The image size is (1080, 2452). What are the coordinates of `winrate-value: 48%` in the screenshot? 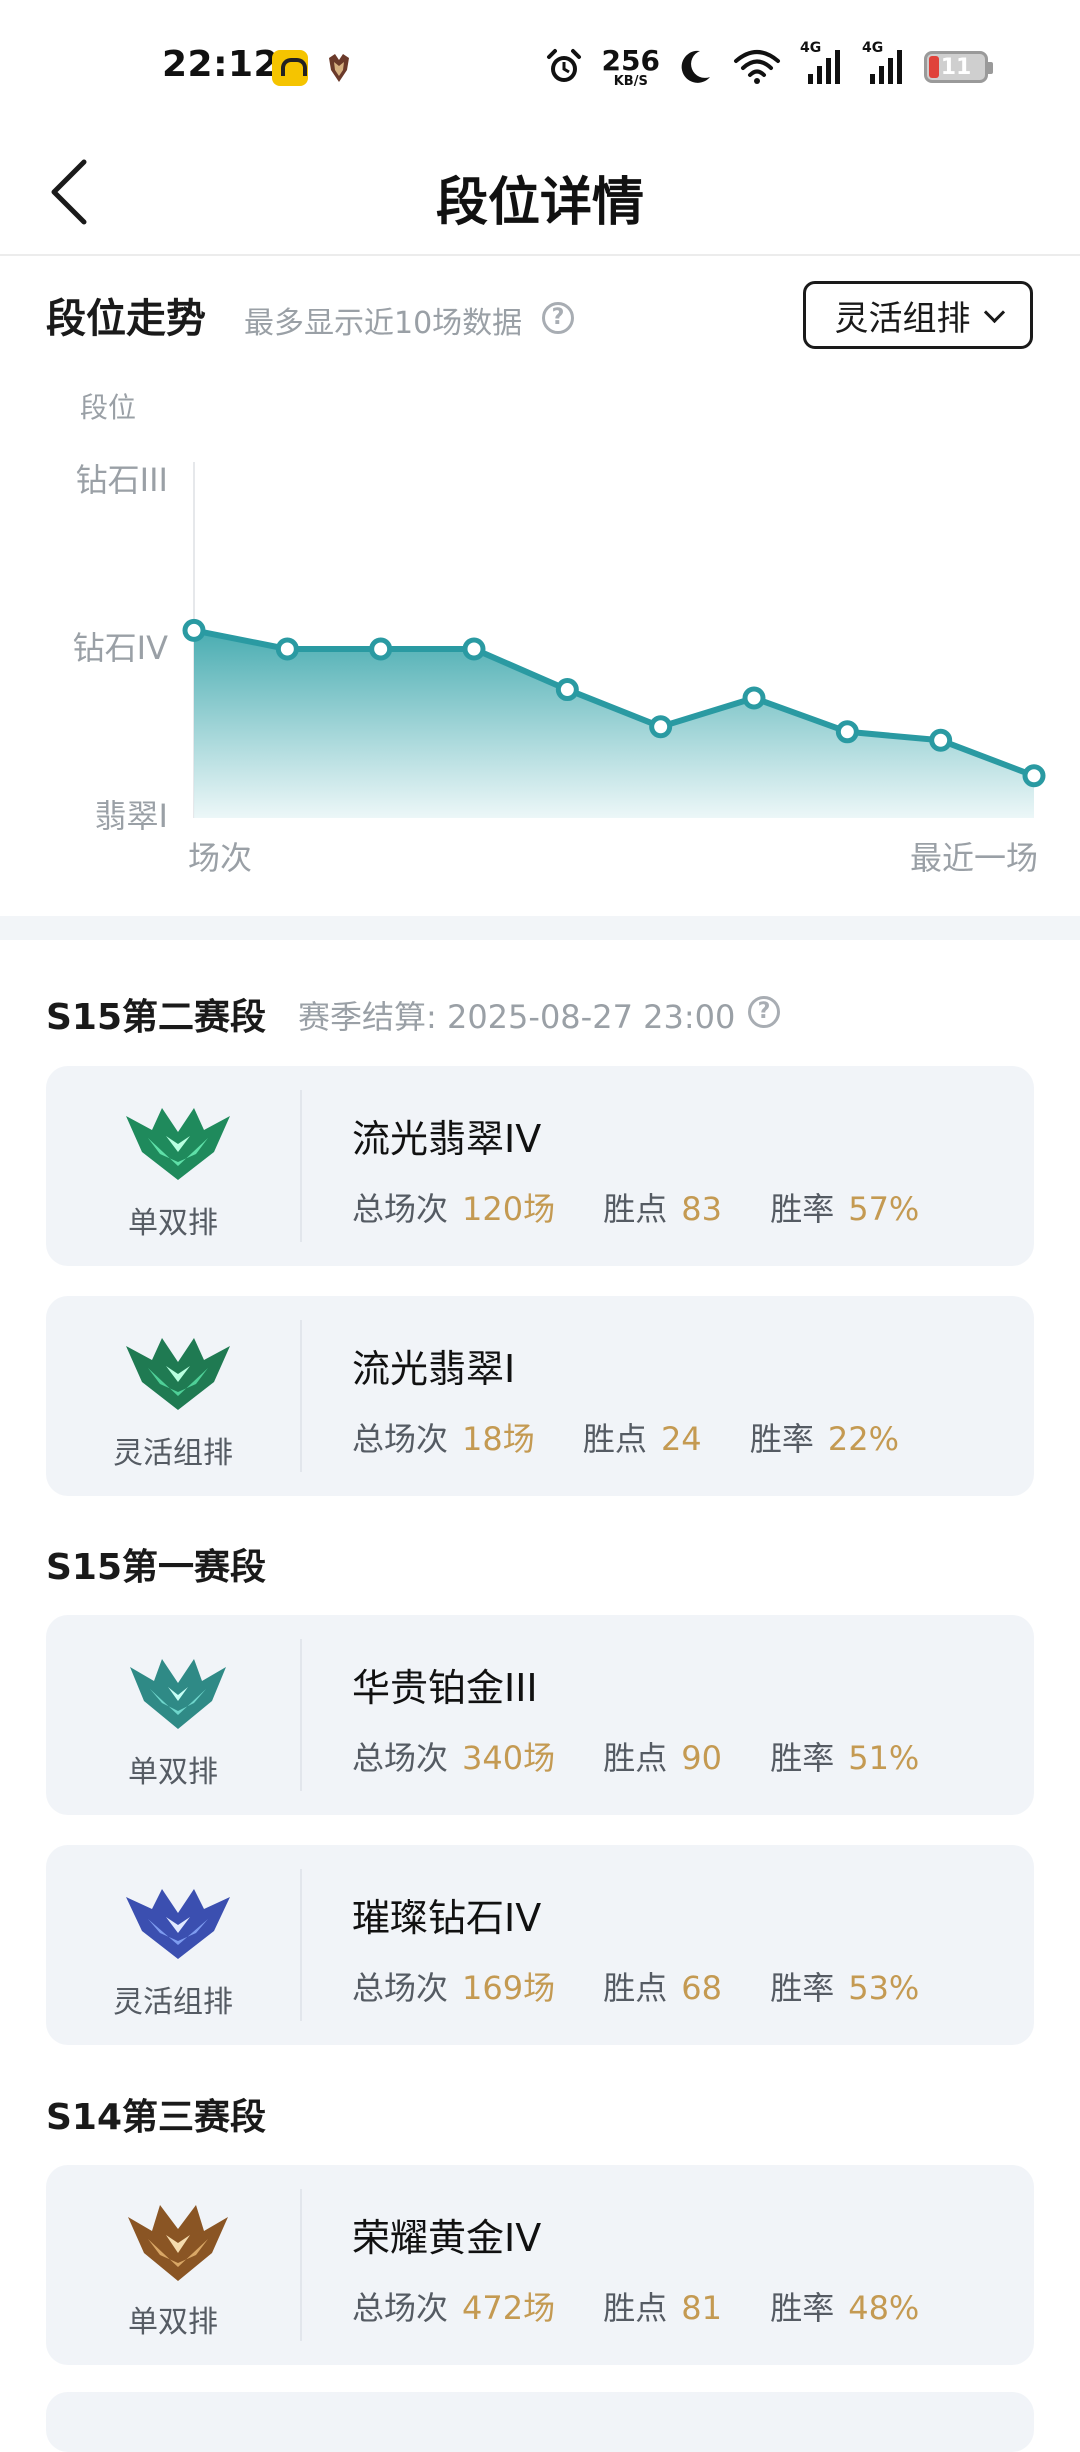 It's located at (884, 2308).